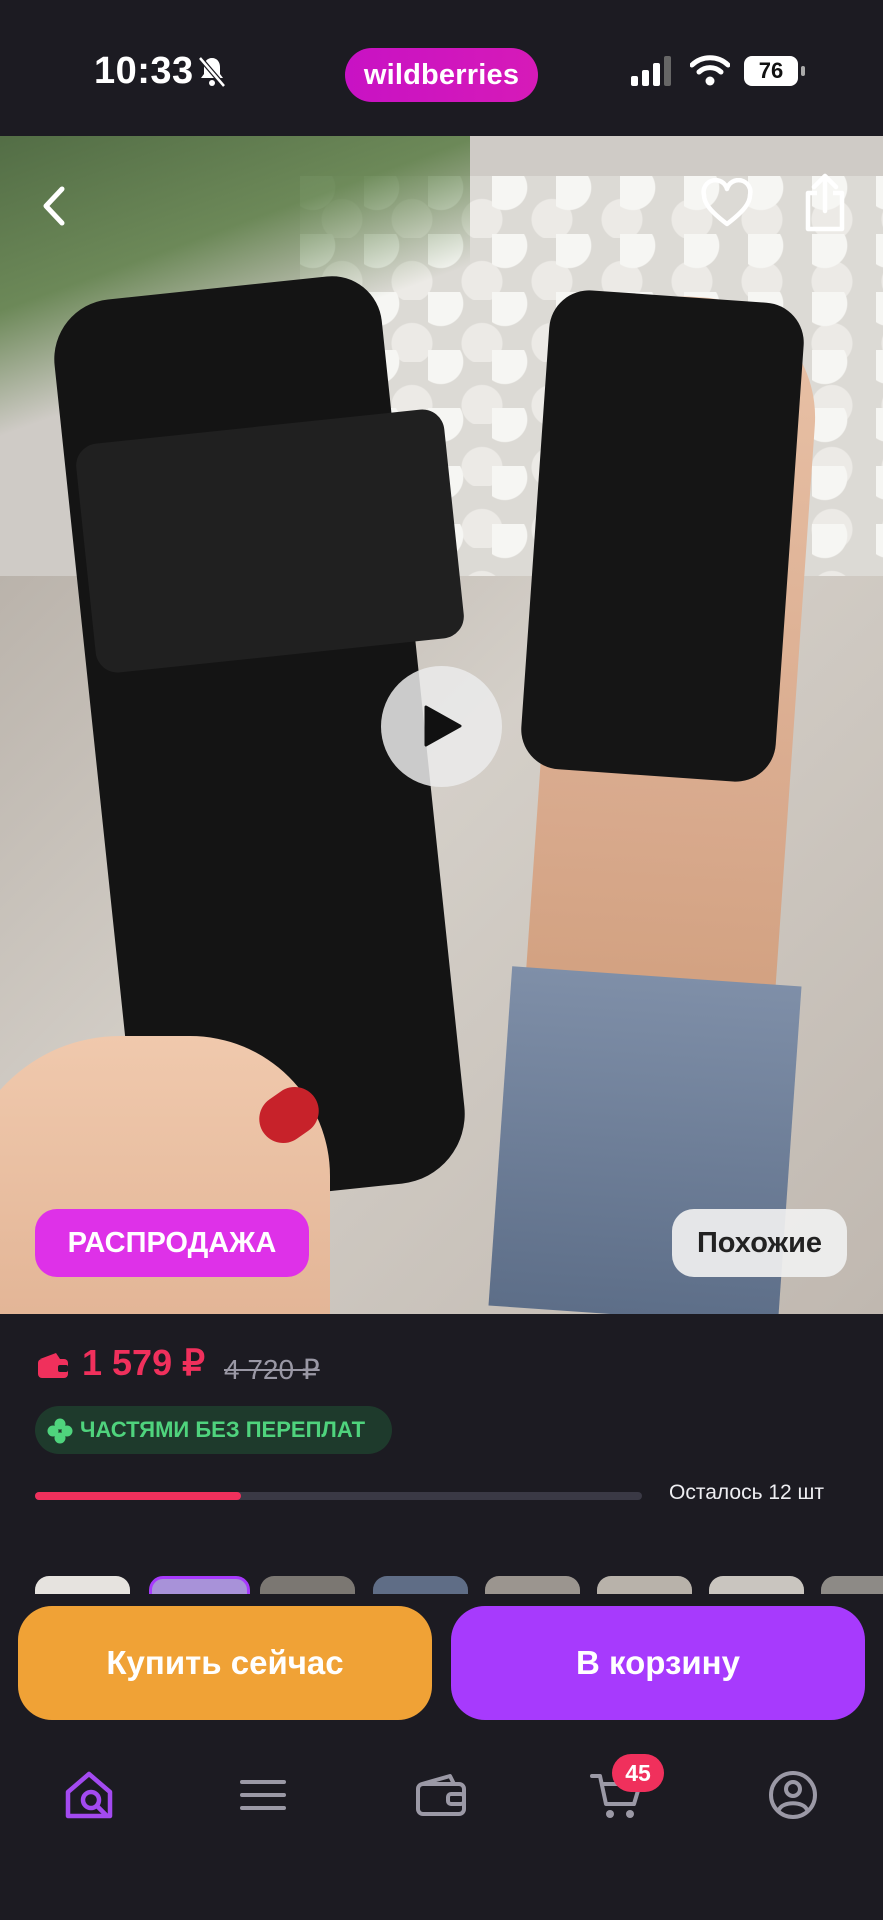  I want to click on profile-icon, so click(793, 1795).